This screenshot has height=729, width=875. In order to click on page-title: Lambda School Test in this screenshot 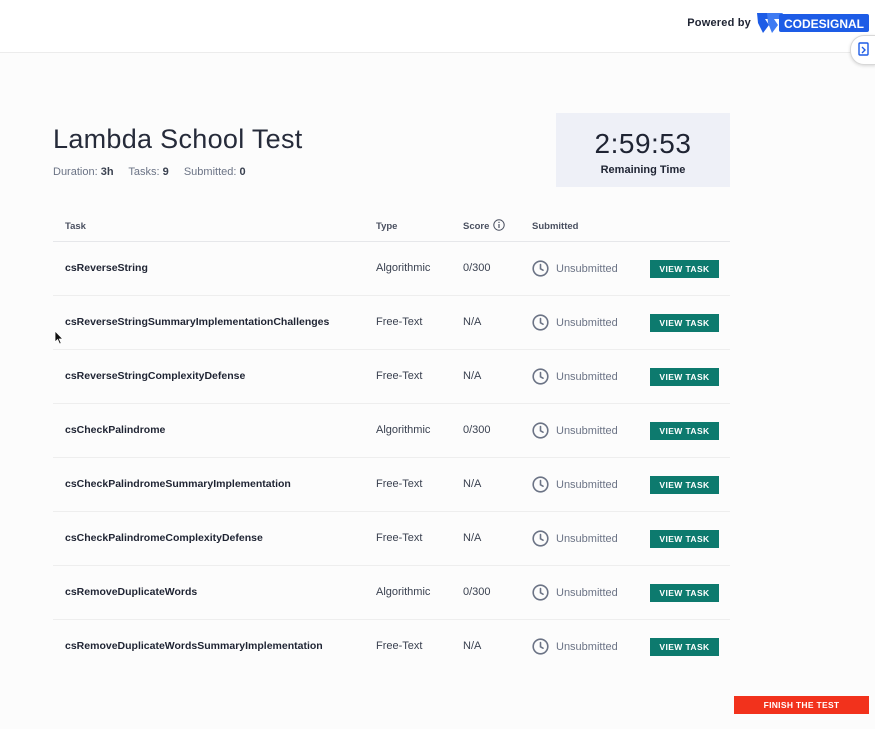, I will do `click(178, 139)`.